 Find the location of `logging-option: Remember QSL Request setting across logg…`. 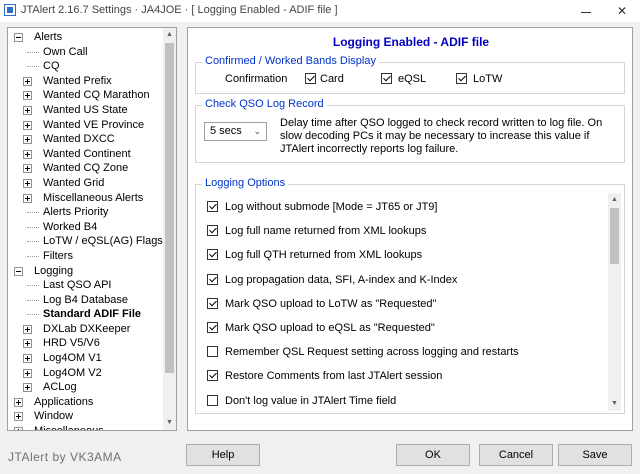

logging-option: Remember QSL Request setting across logg… is located at coordinates (402, 352).